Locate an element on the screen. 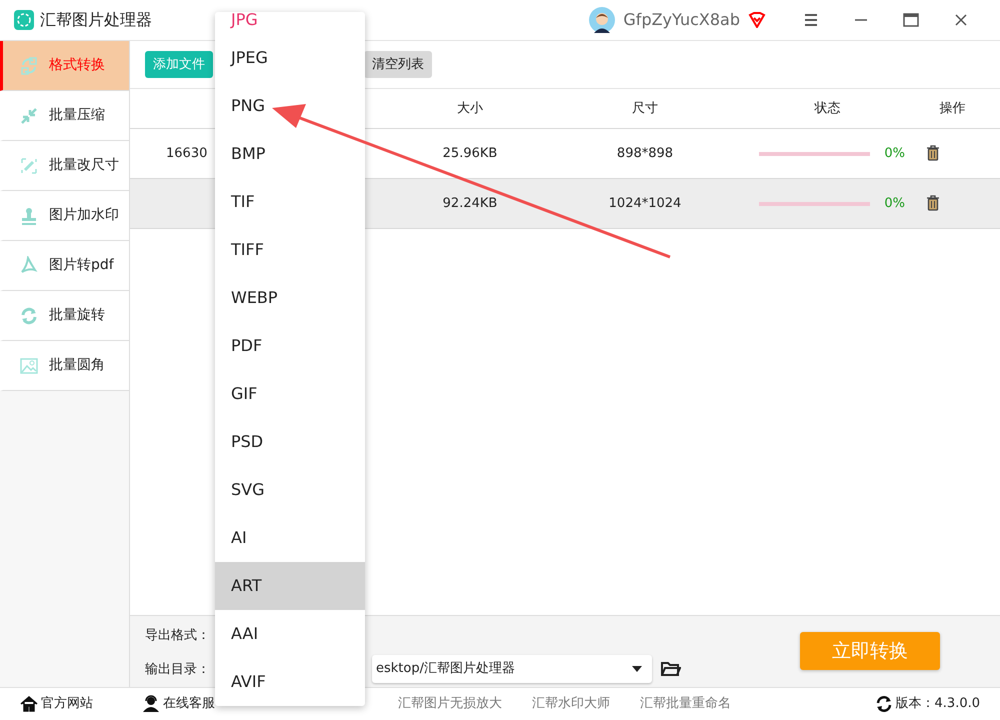  file-size: 25.96KB is located at coordinates (470, 153).